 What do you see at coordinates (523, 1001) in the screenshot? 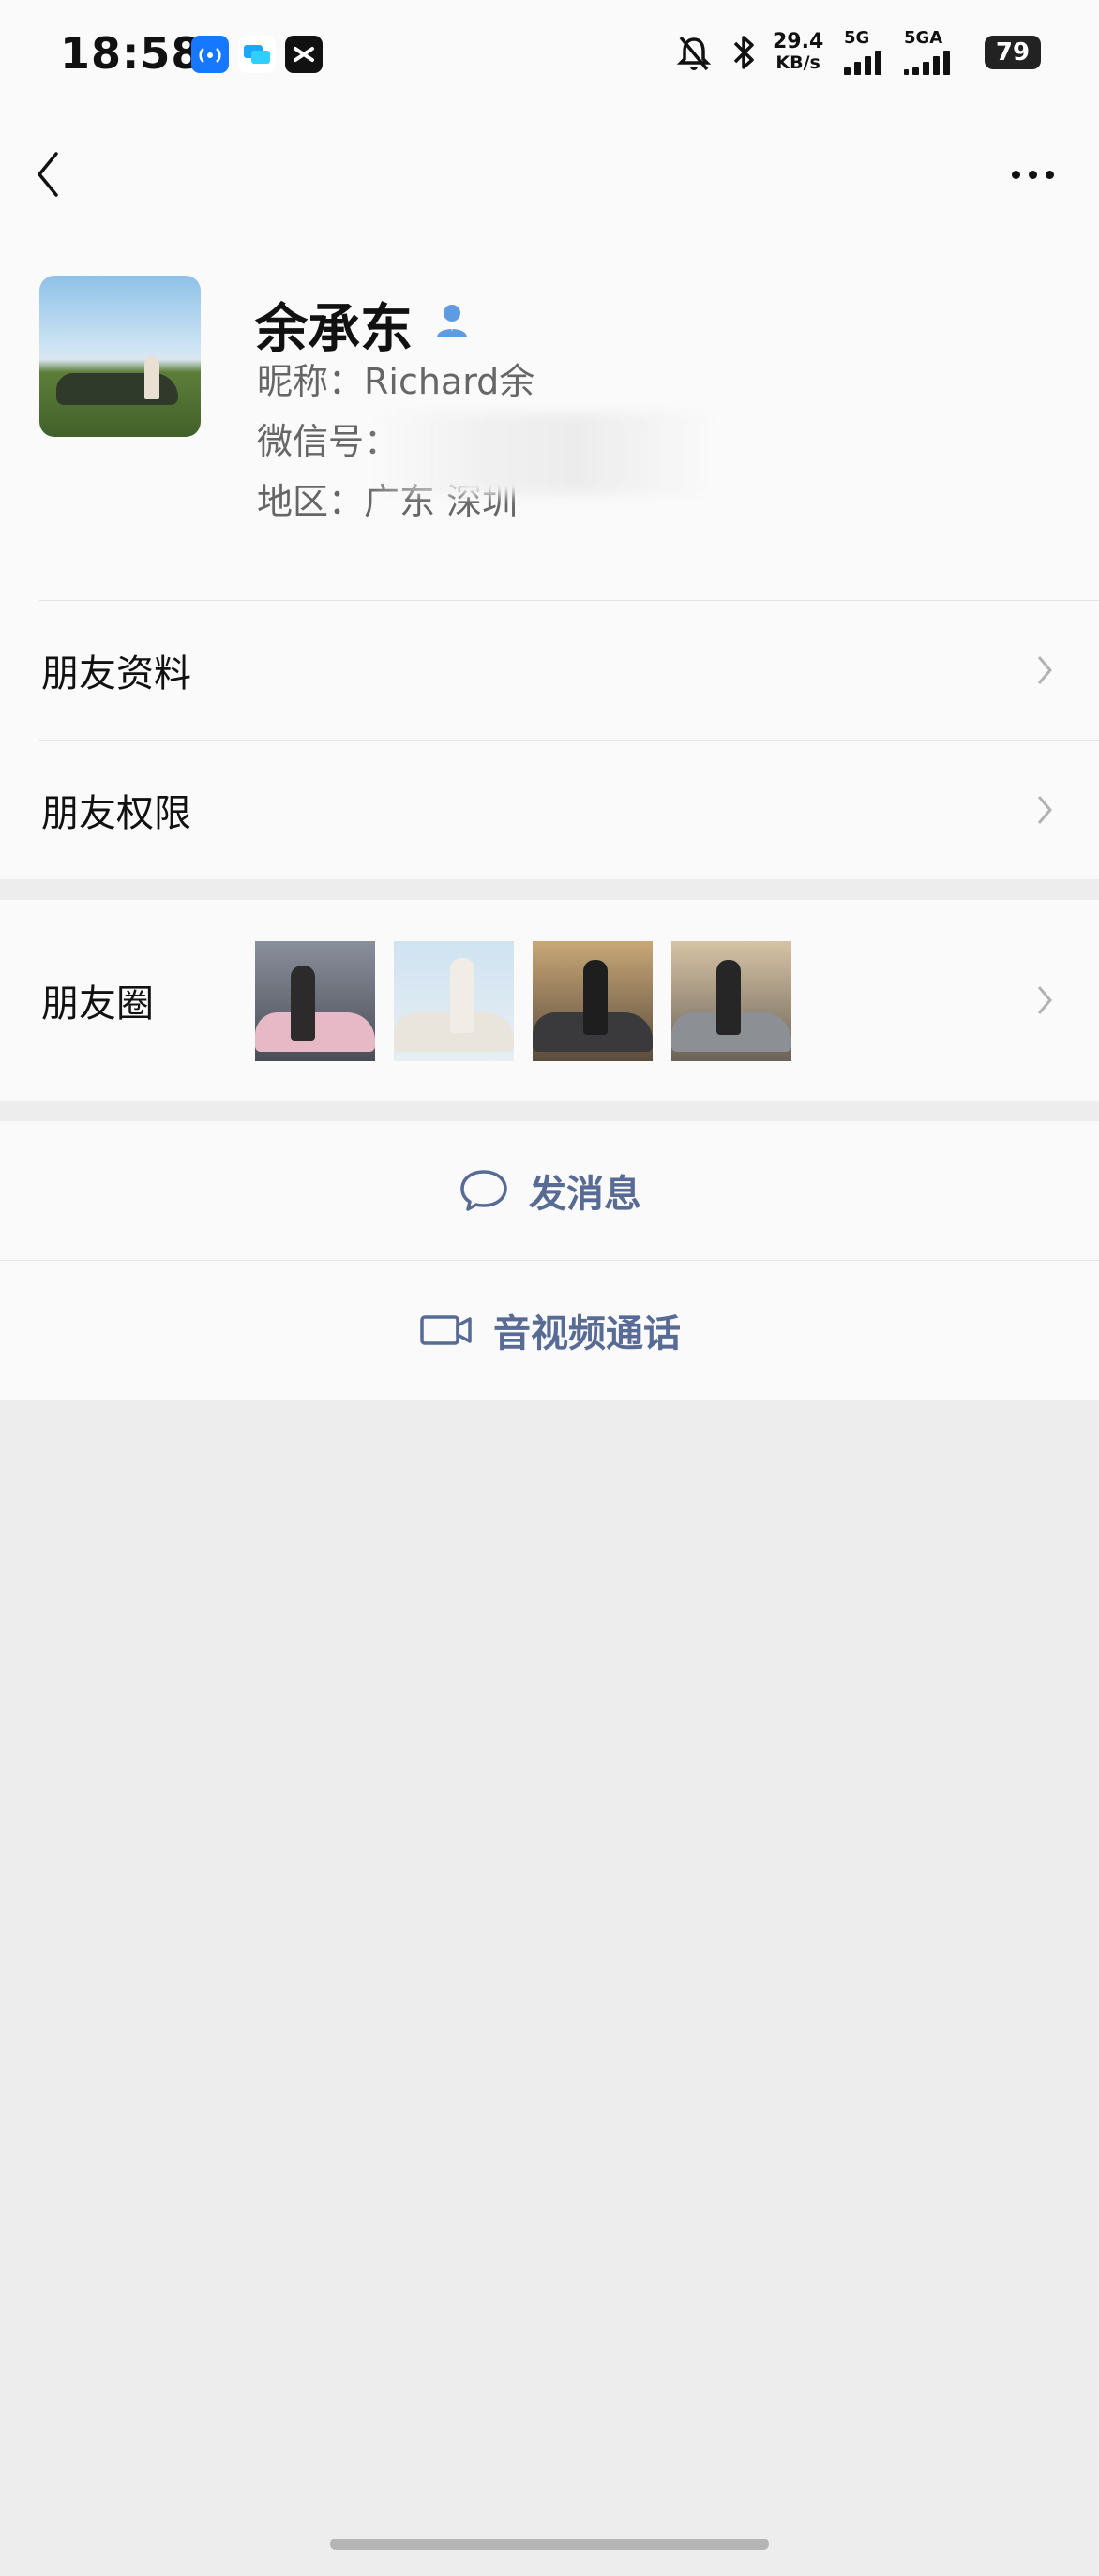
I see `moments-thumbnails` at bounding box center [523, 1001].